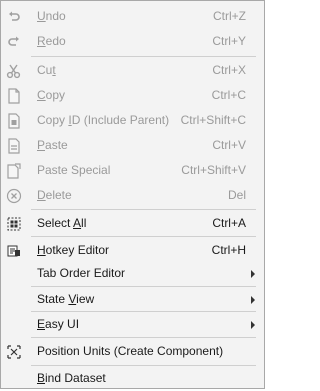 Image resolution: width=320 pixels, height=391 pixels. What do you see at coordinates (14, 146) in the screenshot?
I see `paste-icon` at bounding box center [14, 146].